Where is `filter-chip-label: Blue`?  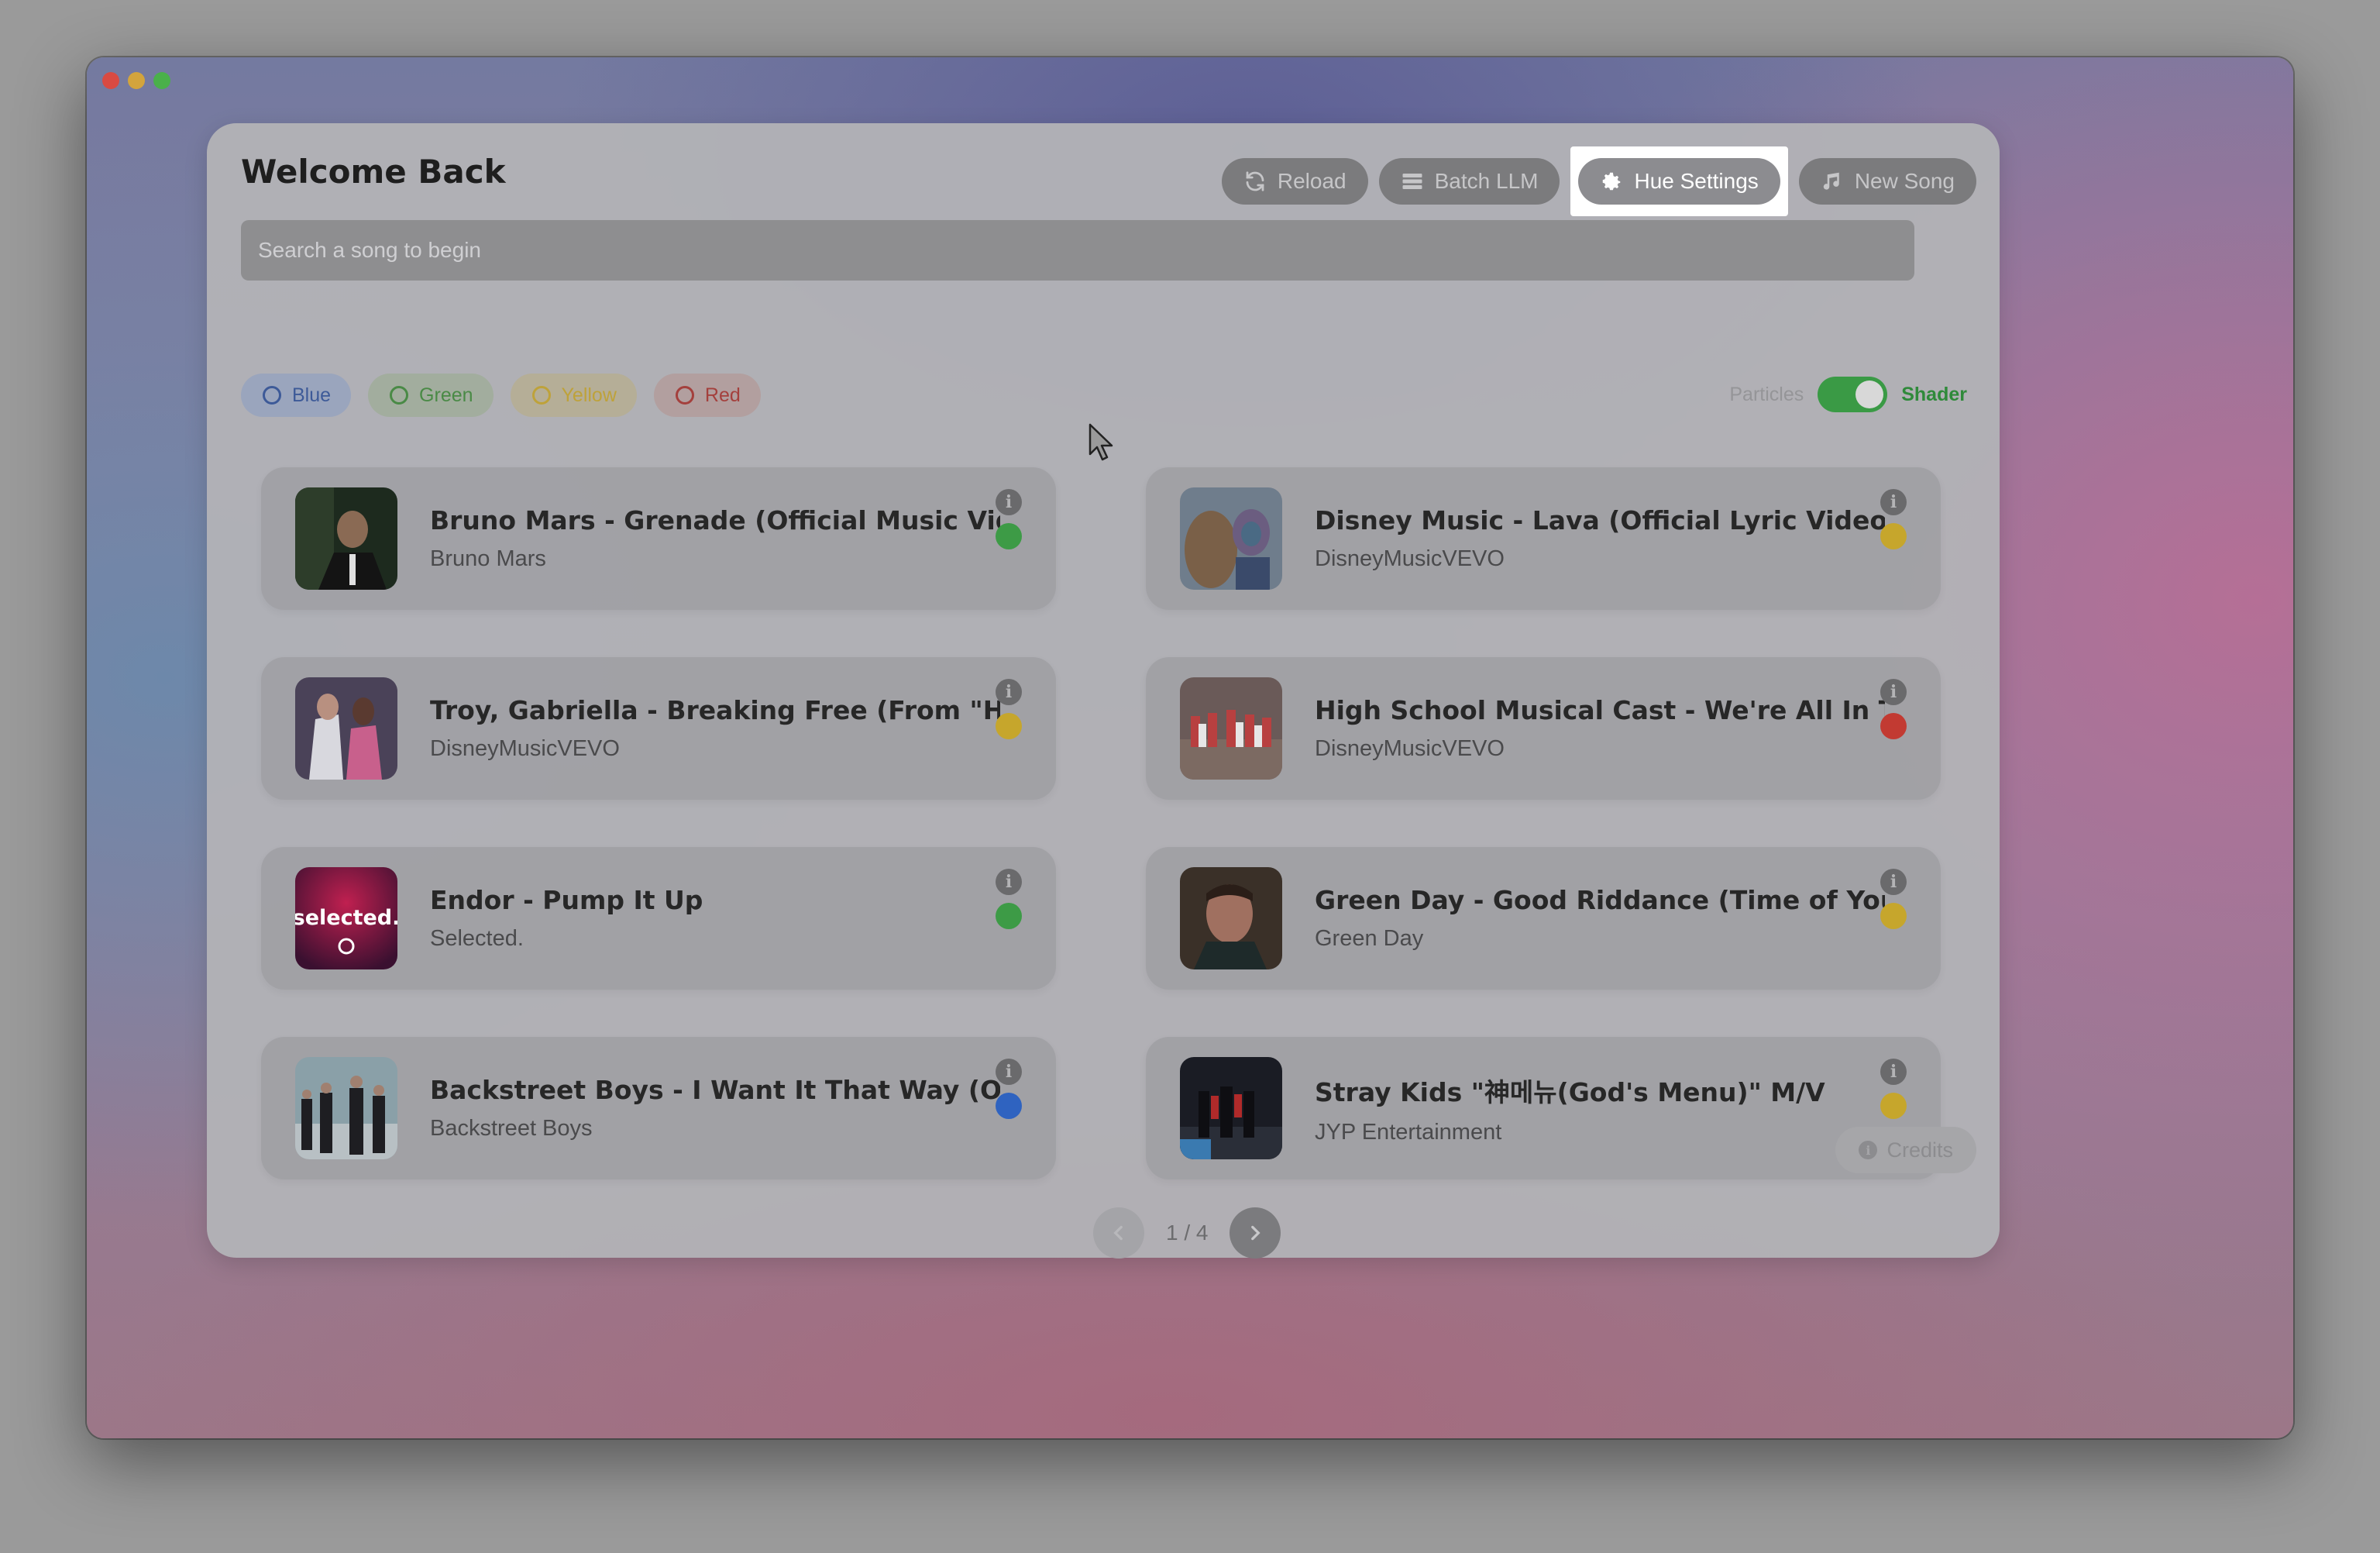 filter-chip-label: Blue is located at coordinates (312, 395).